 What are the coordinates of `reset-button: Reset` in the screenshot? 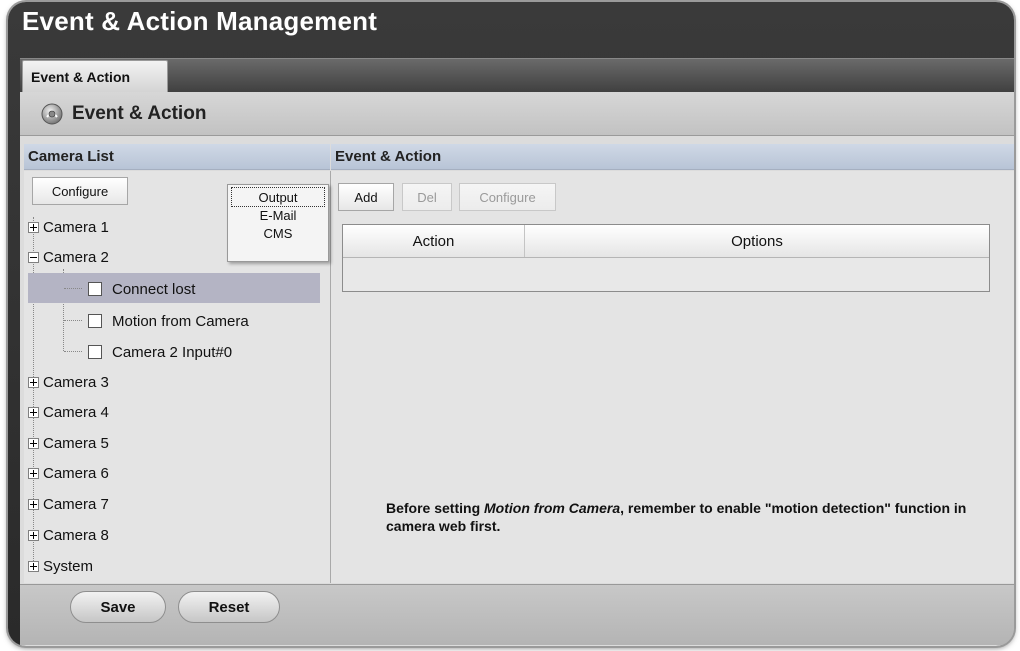 It's located at (229, 607).